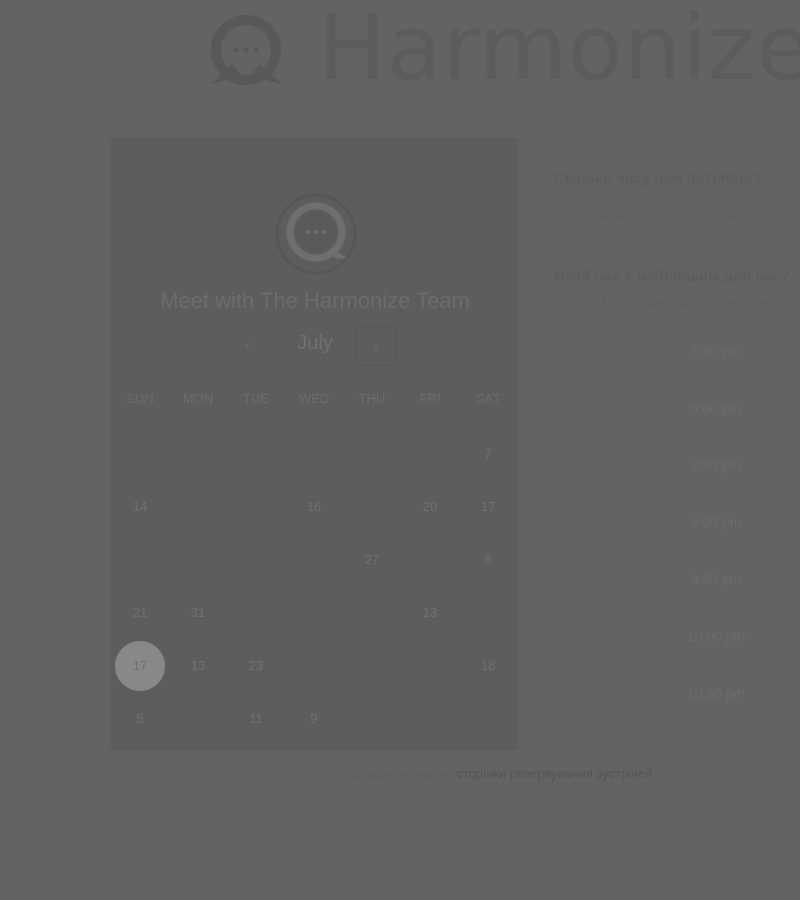 The image size is (800, 900). What do you see at coordinates (376, 346) in the screenshot?
I see `chevron-right-icon: ›` at bounding box center [376, 346].